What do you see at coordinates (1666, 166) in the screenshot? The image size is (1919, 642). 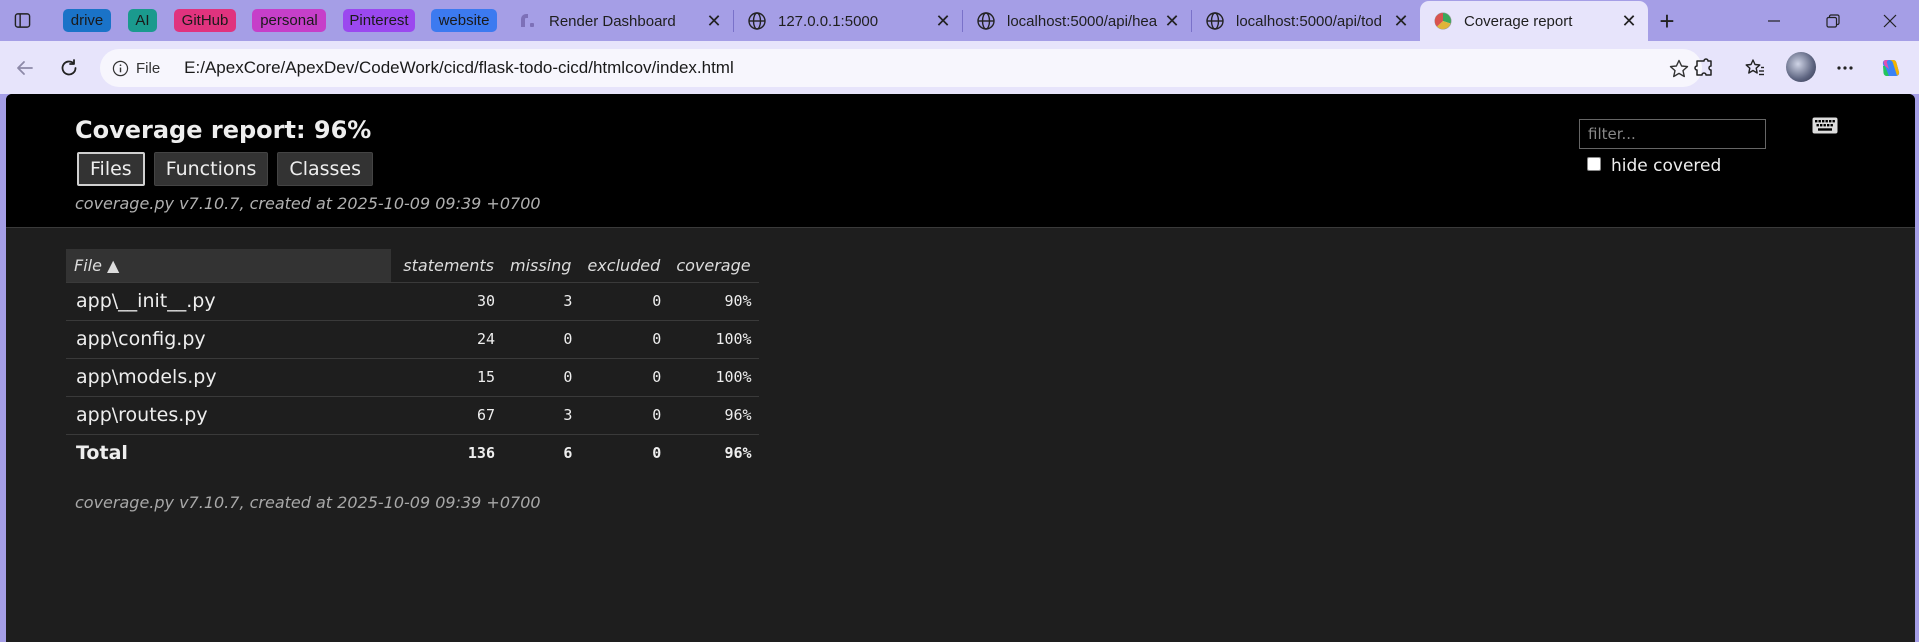 I see `hide-covered-label: hide covered` at bounding box center [1666, 166].